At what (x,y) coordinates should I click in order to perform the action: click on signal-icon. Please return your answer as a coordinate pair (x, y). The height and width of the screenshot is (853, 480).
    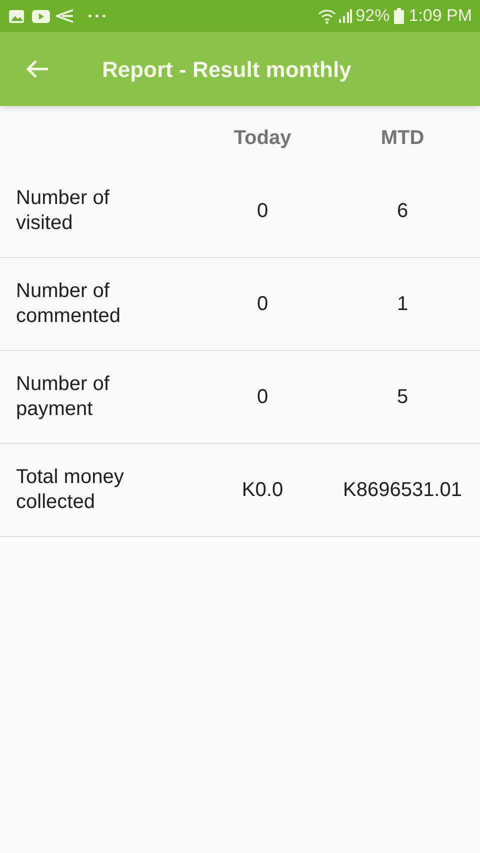
    Looking at the image, I should click on (345, 16).